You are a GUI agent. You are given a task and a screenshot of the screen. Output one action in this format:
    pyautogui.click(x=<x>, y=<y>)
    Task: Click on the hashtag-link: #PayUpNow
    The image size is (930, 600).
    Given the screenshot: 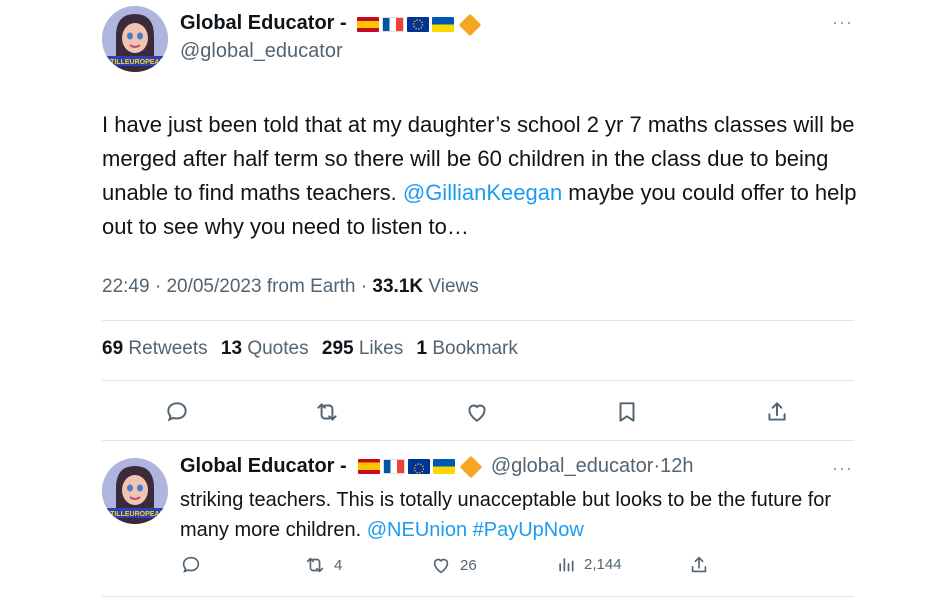 What is the action you would take?
    pyautogui.click(x=528, y=530)
    